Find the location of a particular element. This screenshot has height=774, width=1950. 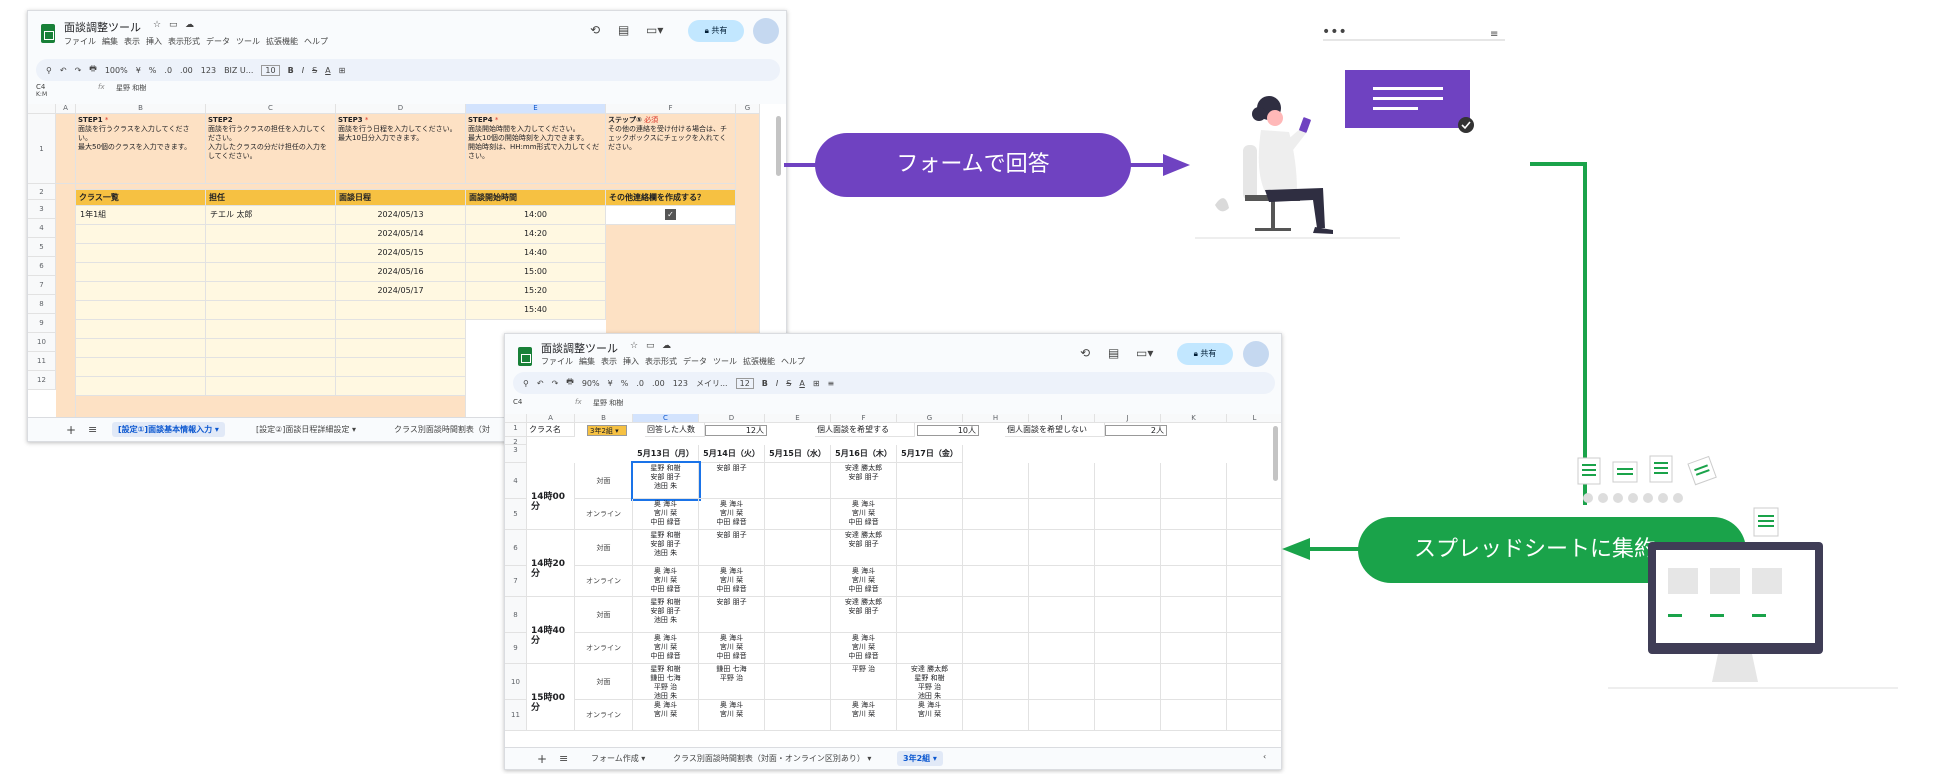

row-header: 8 is located at coordinates (516, 615).